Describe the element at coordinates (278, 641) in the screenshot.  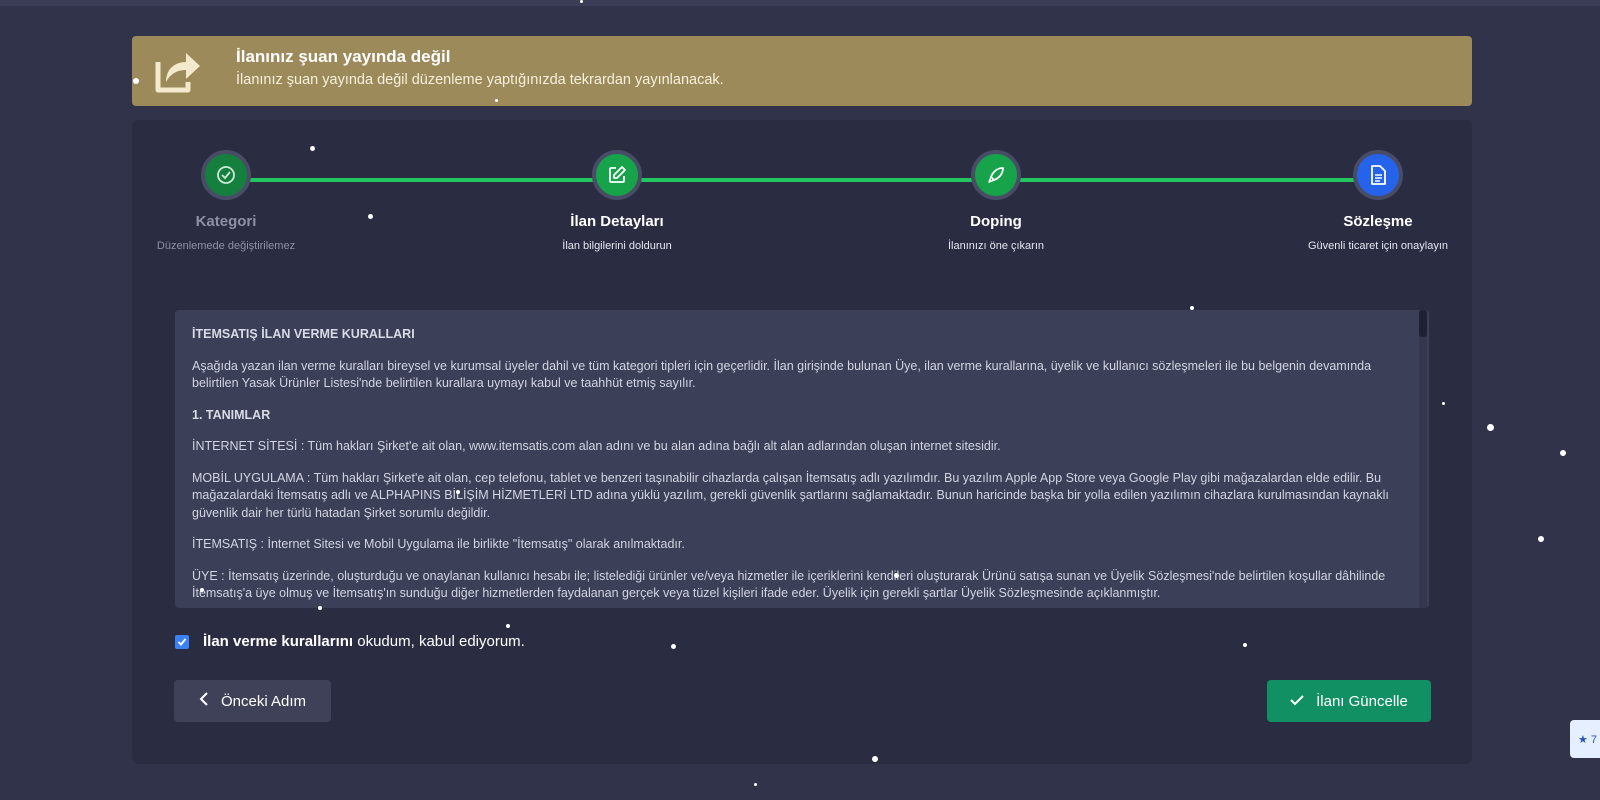
I see `agreement-link: İlan verme kurallarını` at that location.